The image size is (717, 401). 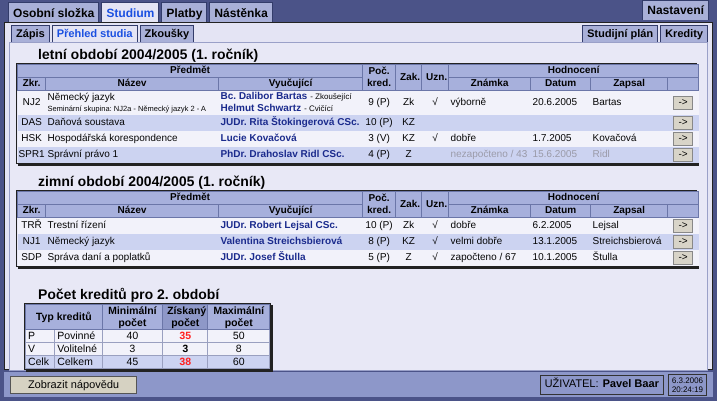 I want to click on table-cell: výborně, so click(x=468, y=102).